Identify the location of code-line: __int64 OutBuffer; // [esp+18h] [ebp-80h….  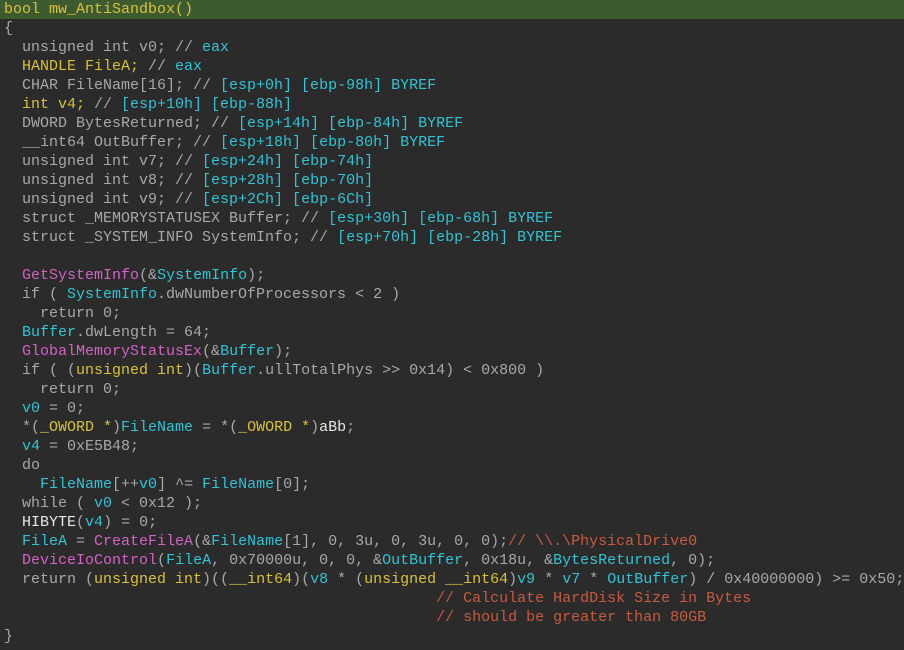
(452, 142).